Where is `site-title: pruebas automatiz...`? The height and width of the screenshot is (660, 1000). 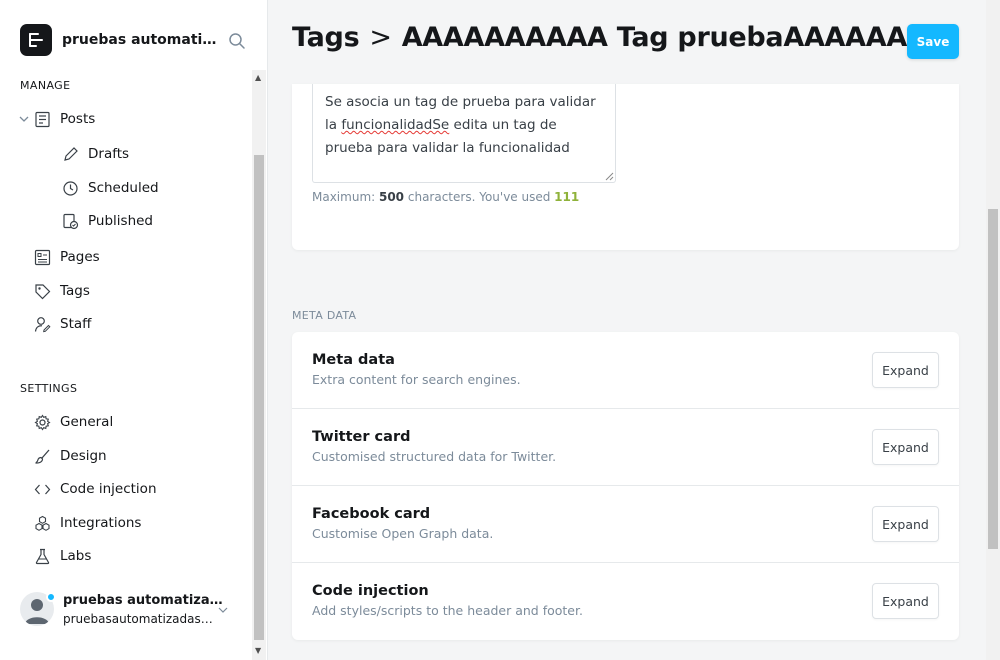 site-title: pruebas automatiz... is located at coordinates (142, 40).